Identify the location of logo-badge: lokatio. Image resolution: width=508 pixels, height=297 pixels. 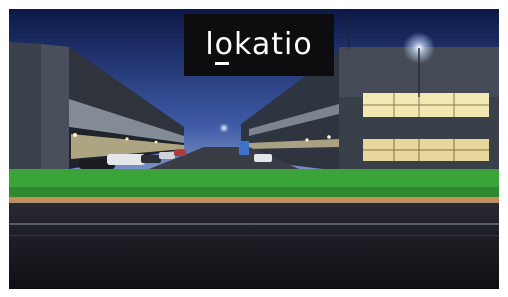
(259, 45).